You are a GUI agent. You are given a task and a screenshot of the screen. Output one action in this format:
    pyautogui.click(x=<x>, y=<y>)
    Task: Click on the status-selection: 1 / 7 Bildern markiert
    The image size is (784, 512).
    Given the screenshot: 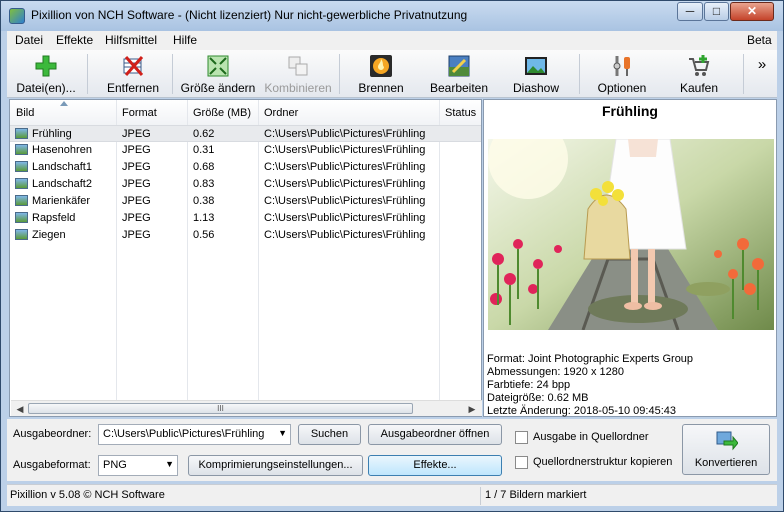 What is the action you would take?
    pyautogui.click(x=536, y=495)
    